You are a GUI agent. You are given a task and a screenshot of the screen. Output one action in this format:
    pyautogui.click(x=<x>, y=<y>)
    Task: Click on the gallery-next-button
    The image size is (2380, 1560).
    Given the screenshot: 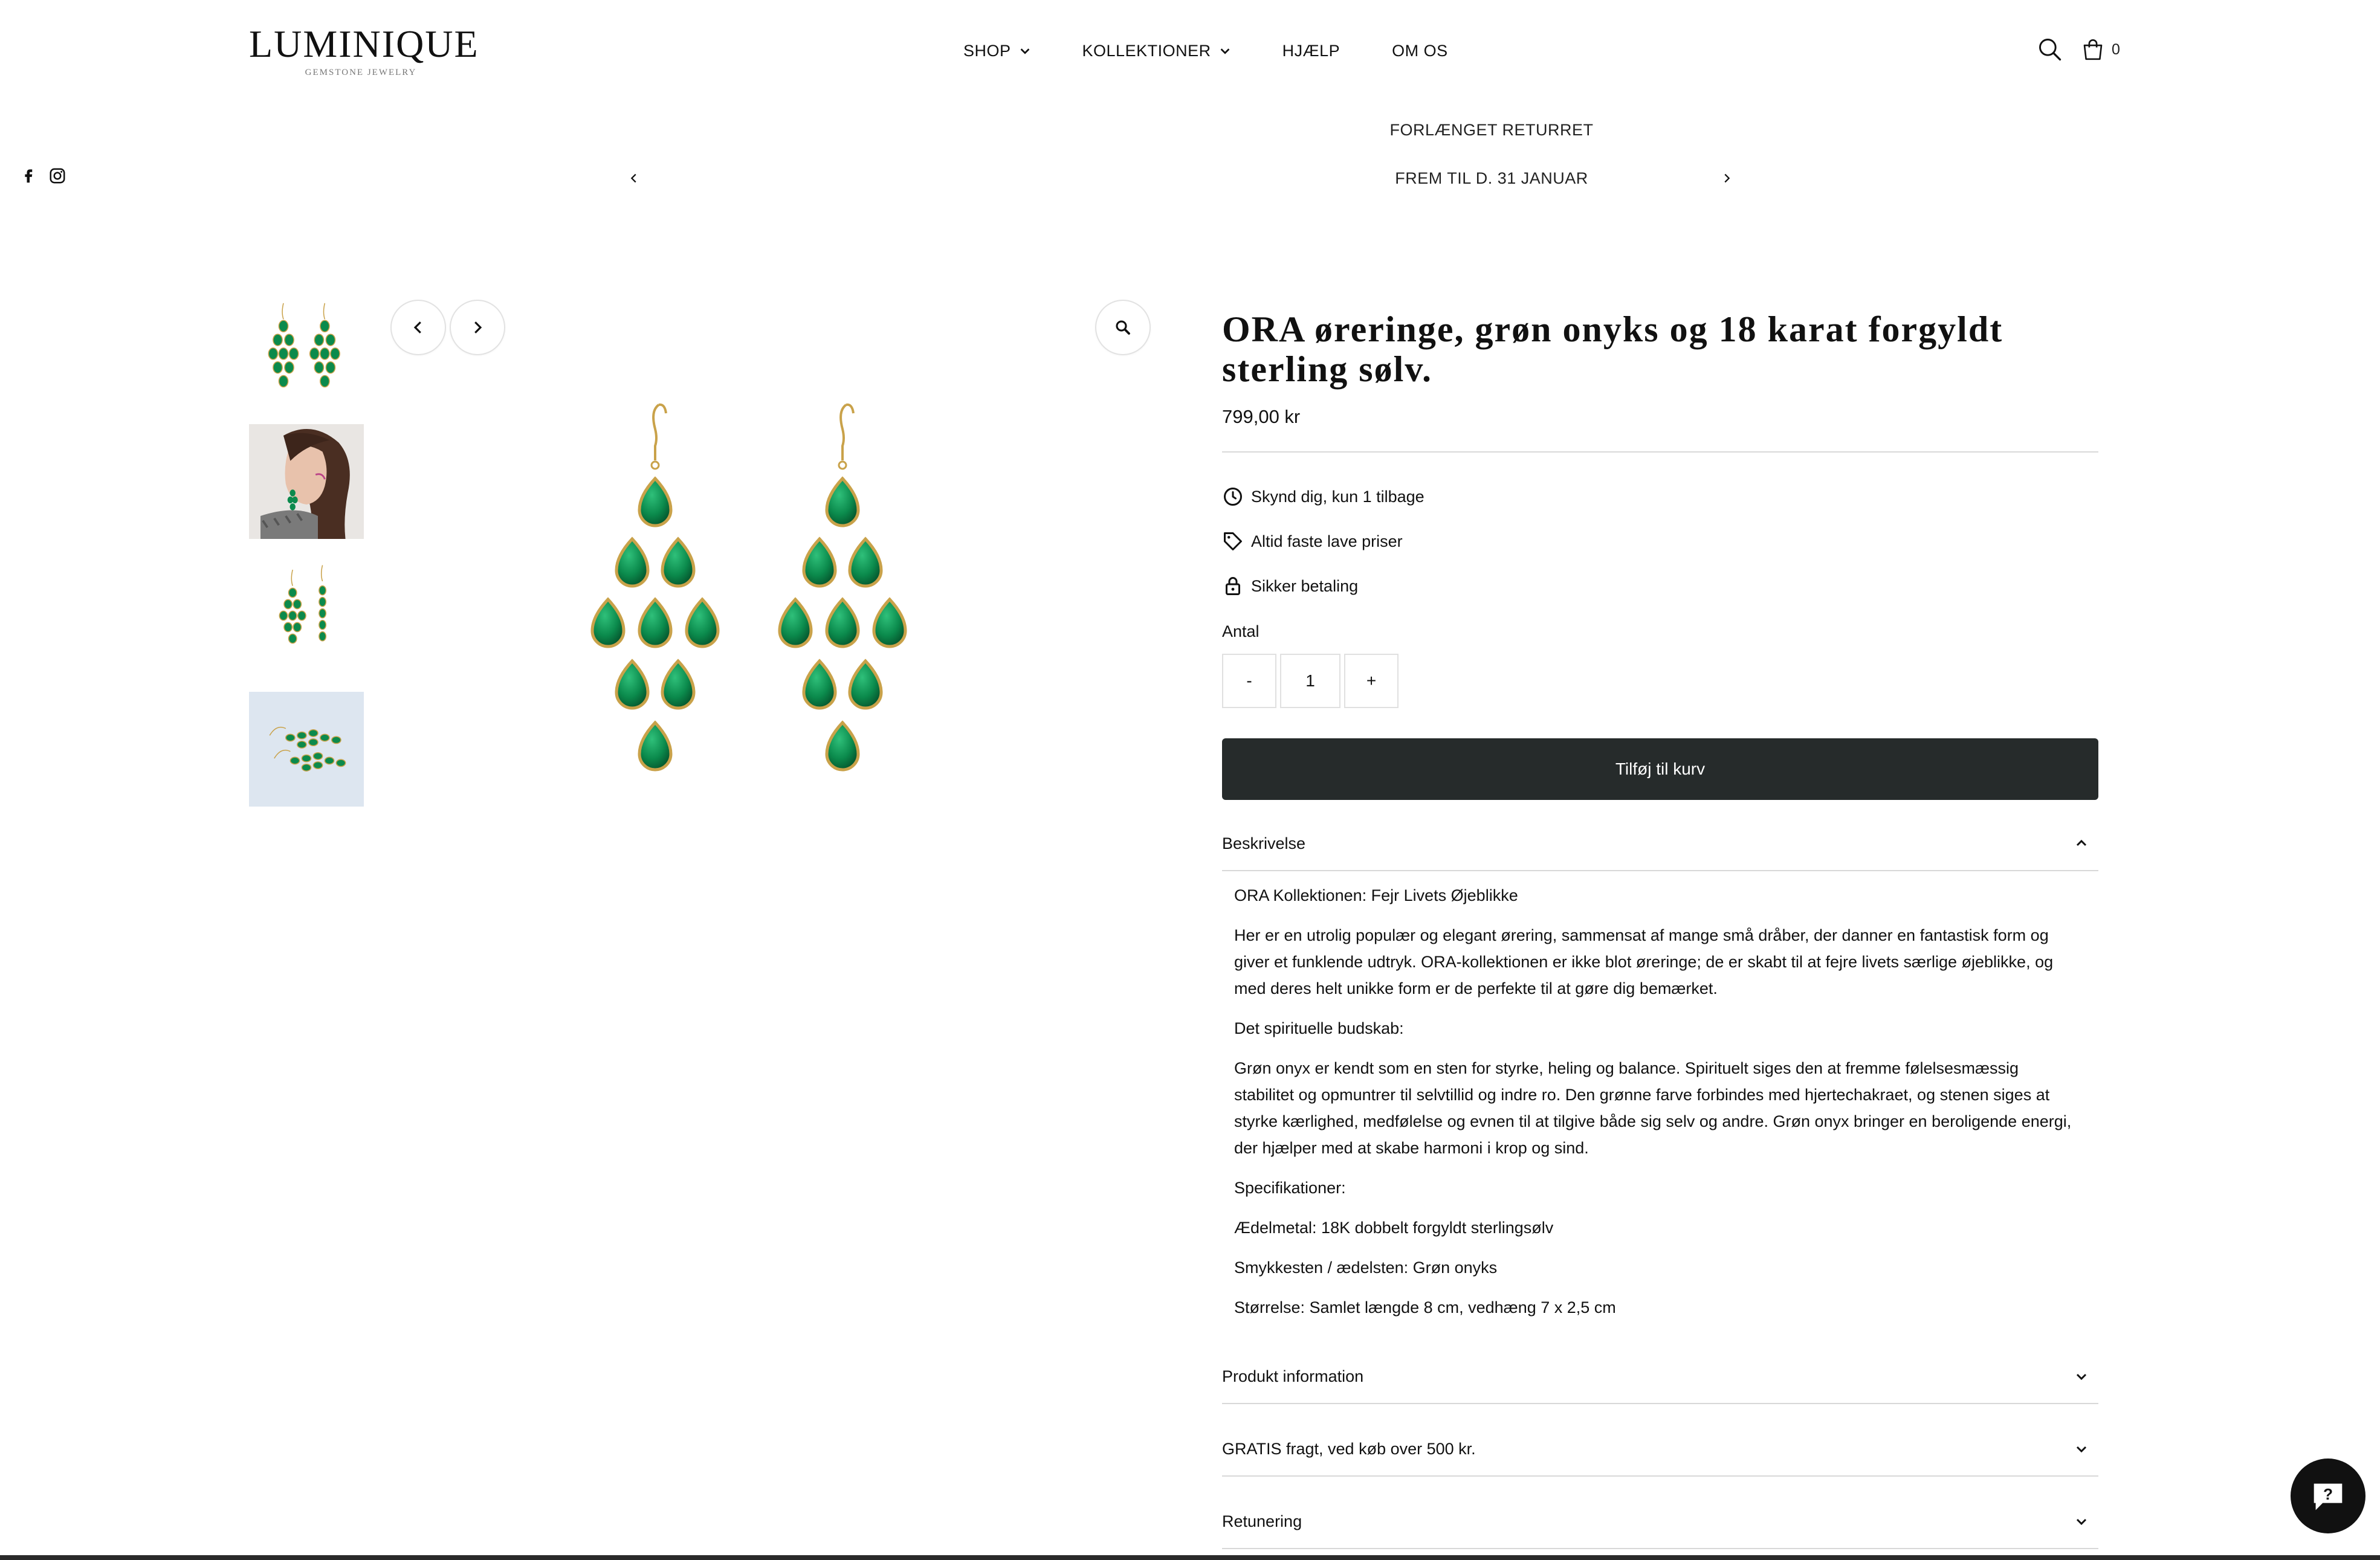 What is the action you would take?
    pyautogui.click(x=477, y=327)
    